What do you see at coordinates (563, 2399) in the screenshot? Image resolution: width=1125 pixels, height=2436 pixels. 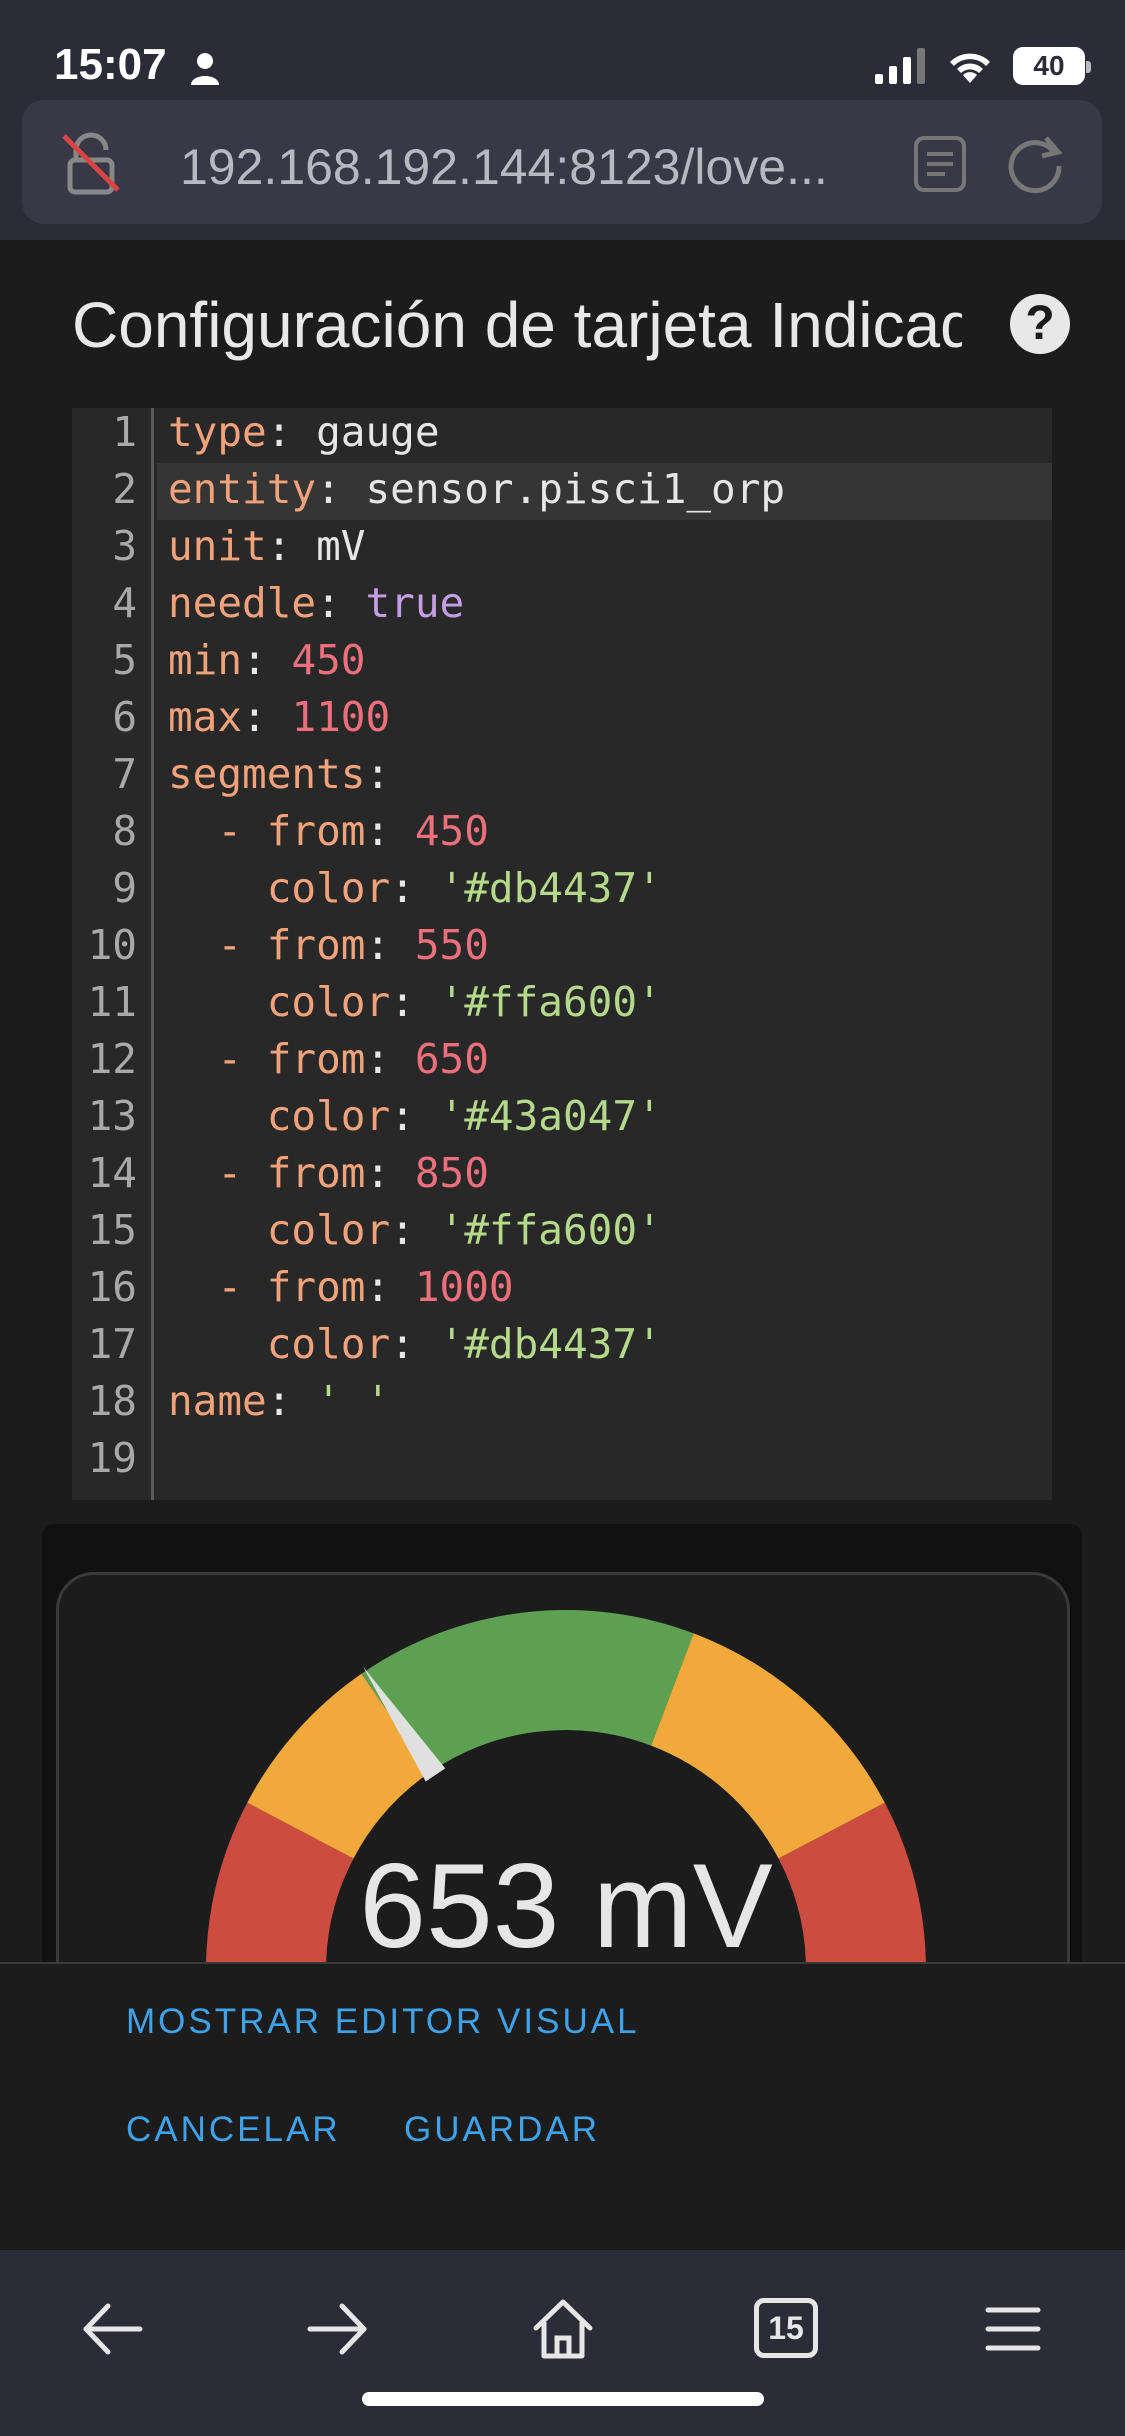 I see `home-indicator` at bounding box center [563, 2399].